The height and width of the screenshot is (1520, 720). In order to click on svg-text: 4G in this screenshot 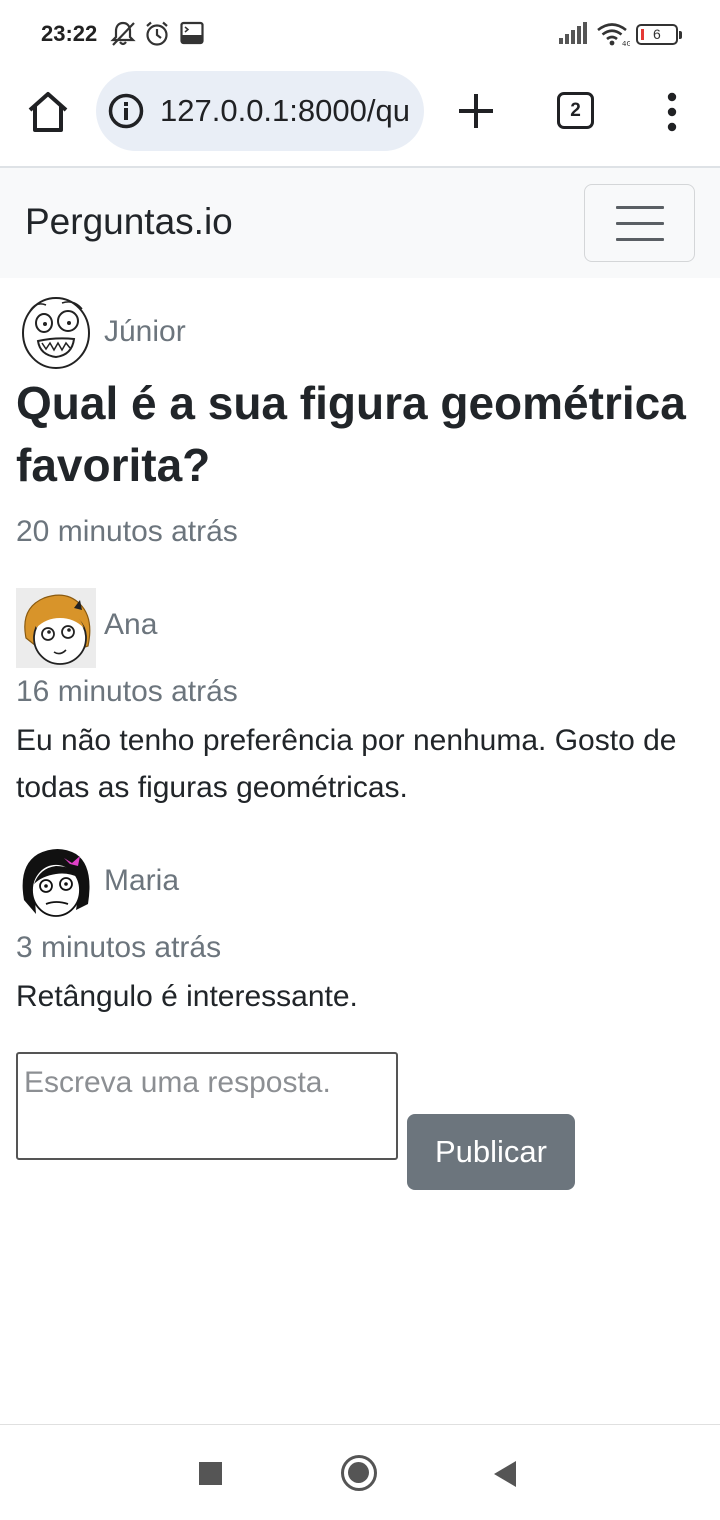, I will do `click(626, 44)`.